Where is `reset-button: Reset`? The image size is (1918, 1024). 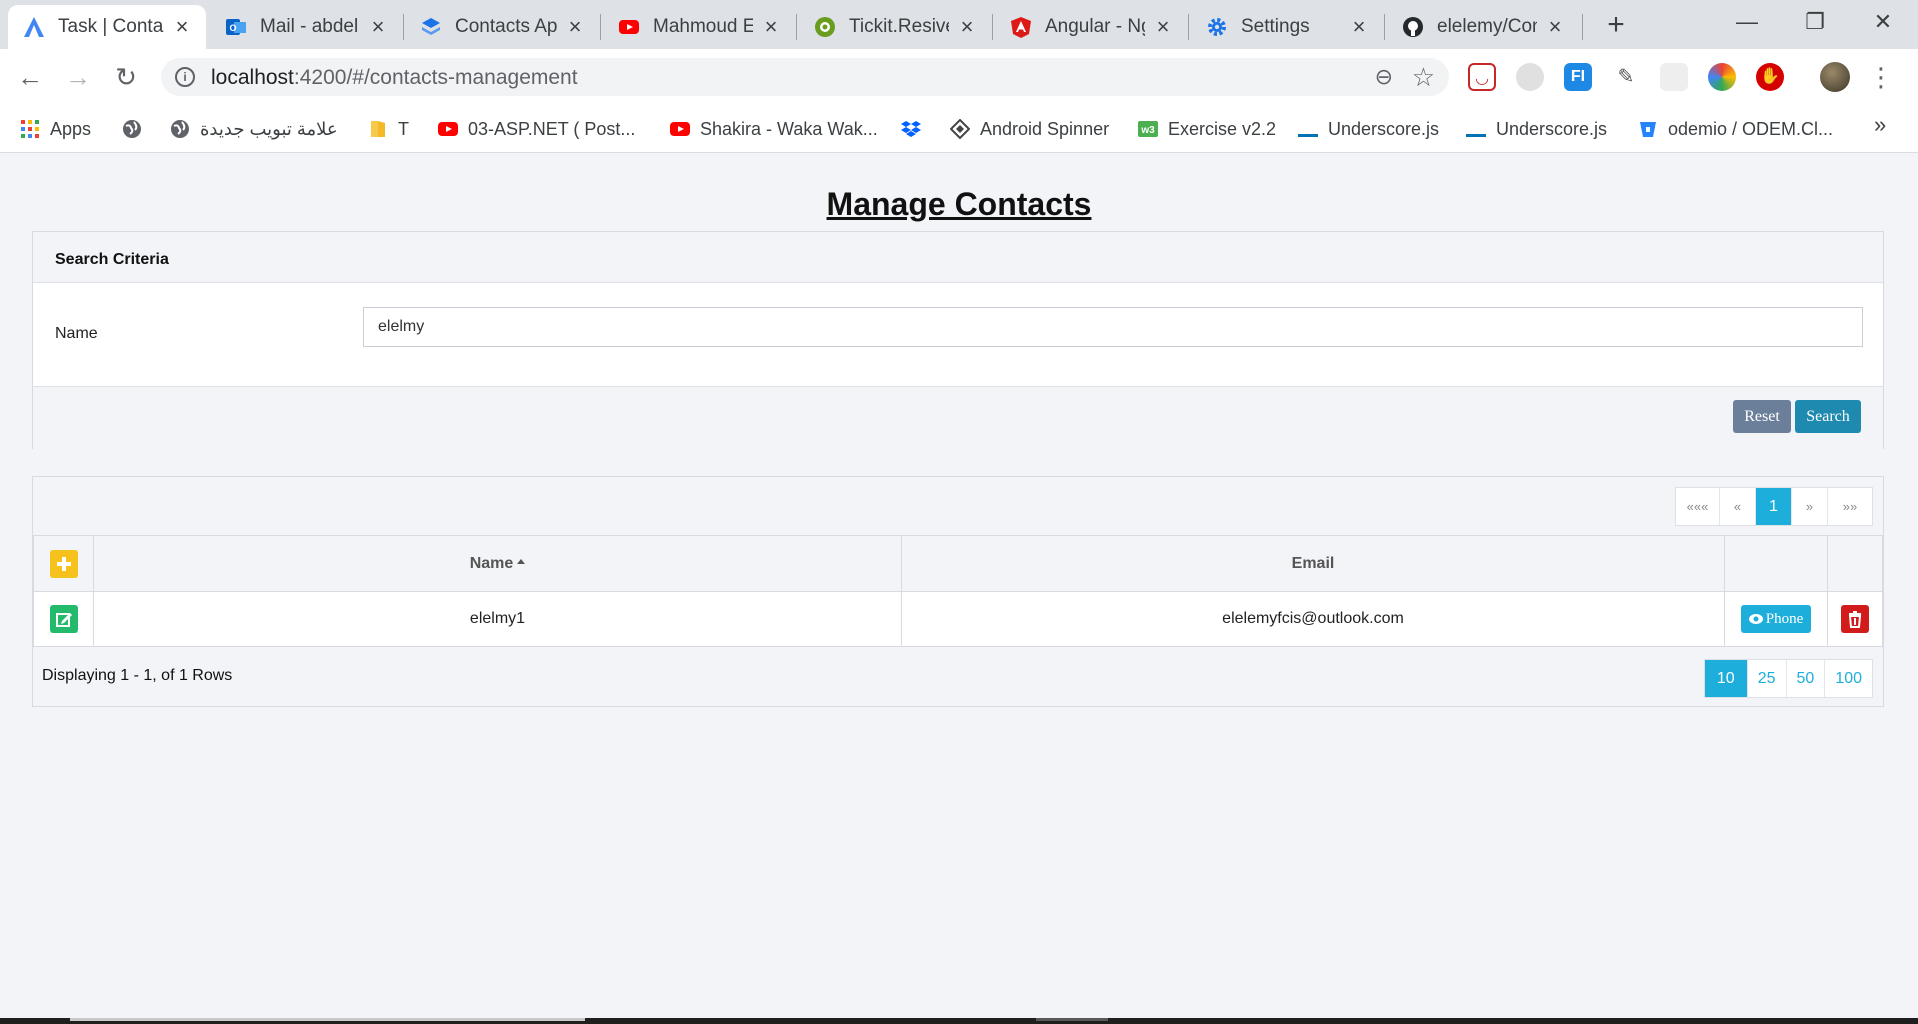
reset-button: Reset is located at coordinates (1762, 416).